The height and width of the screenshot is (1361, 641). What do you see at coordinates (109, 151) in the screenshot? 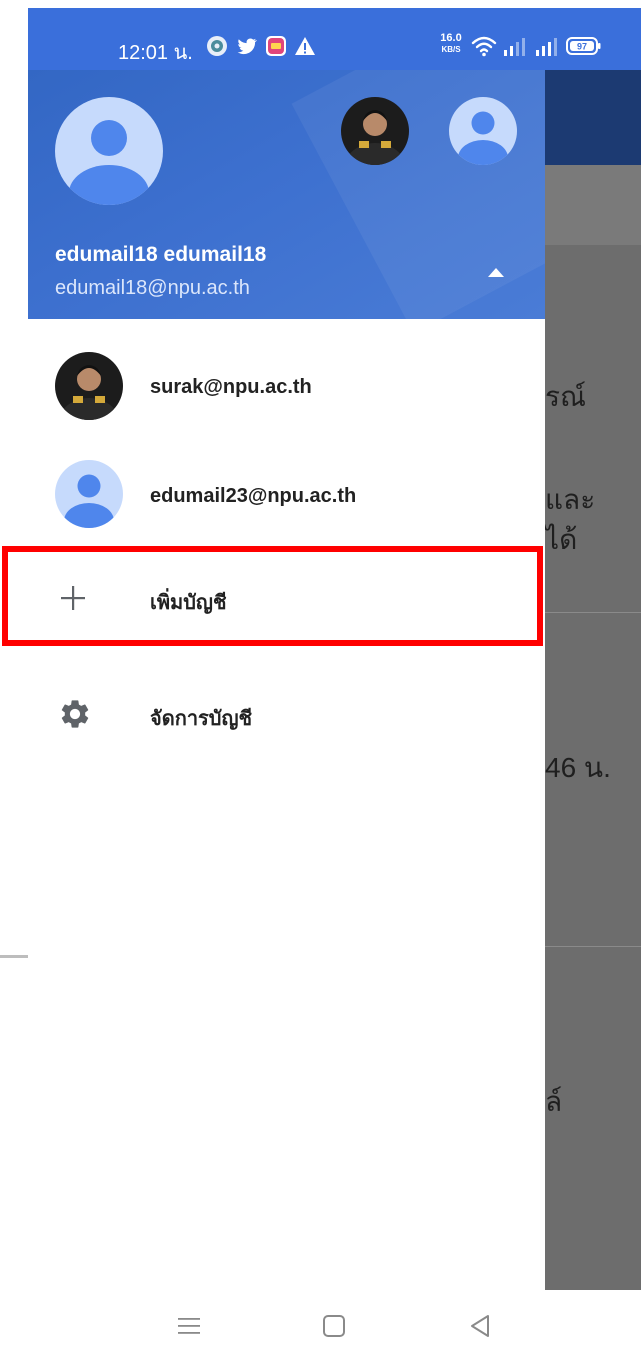
I see `current-account-avatar` at bounding box center [109, 151].